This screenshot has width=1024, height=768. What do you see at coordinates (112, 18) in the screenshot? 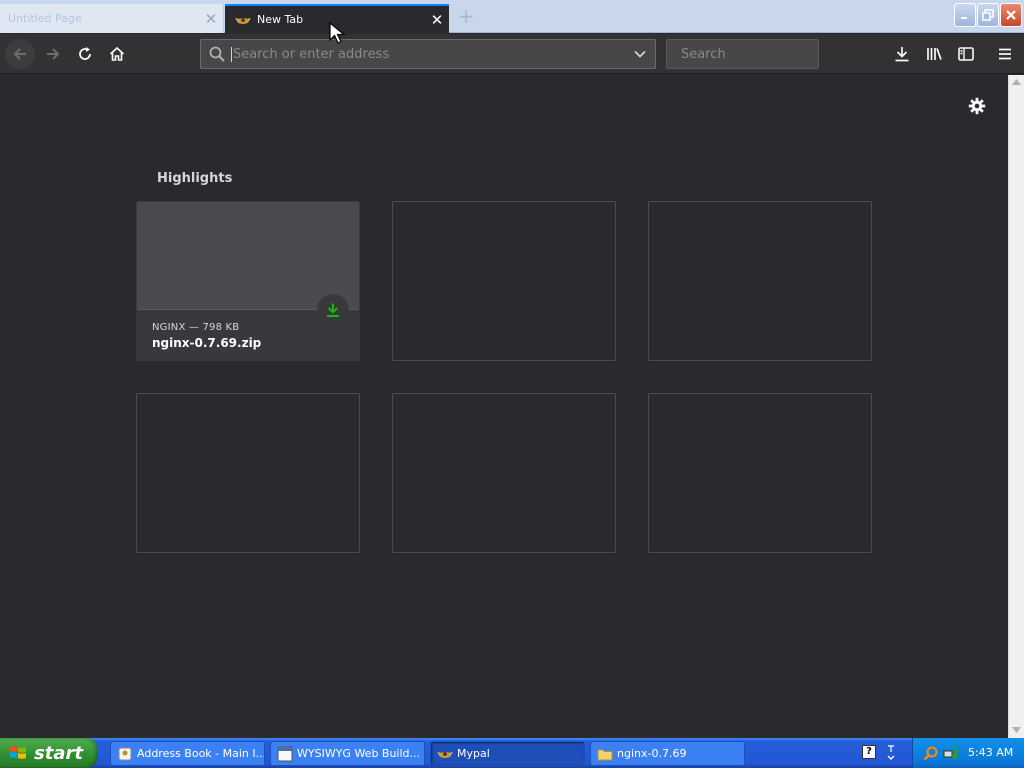
I see `tab-untitled-page: Untitled Page ✕` at bounding box center [112, 18].